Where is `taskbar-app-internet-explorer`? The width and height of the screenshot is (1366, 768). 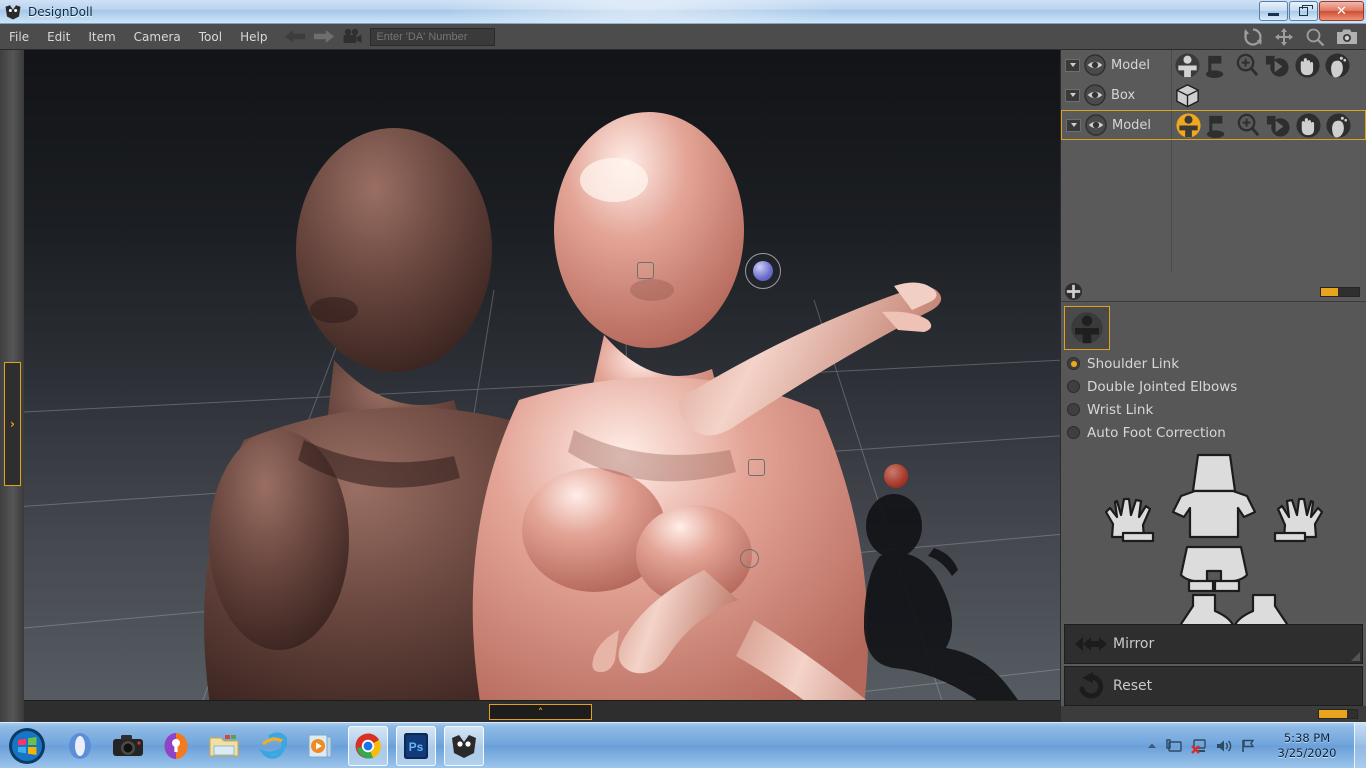 taskbar-app-internet-explorer is located at coordinates (272, 746).